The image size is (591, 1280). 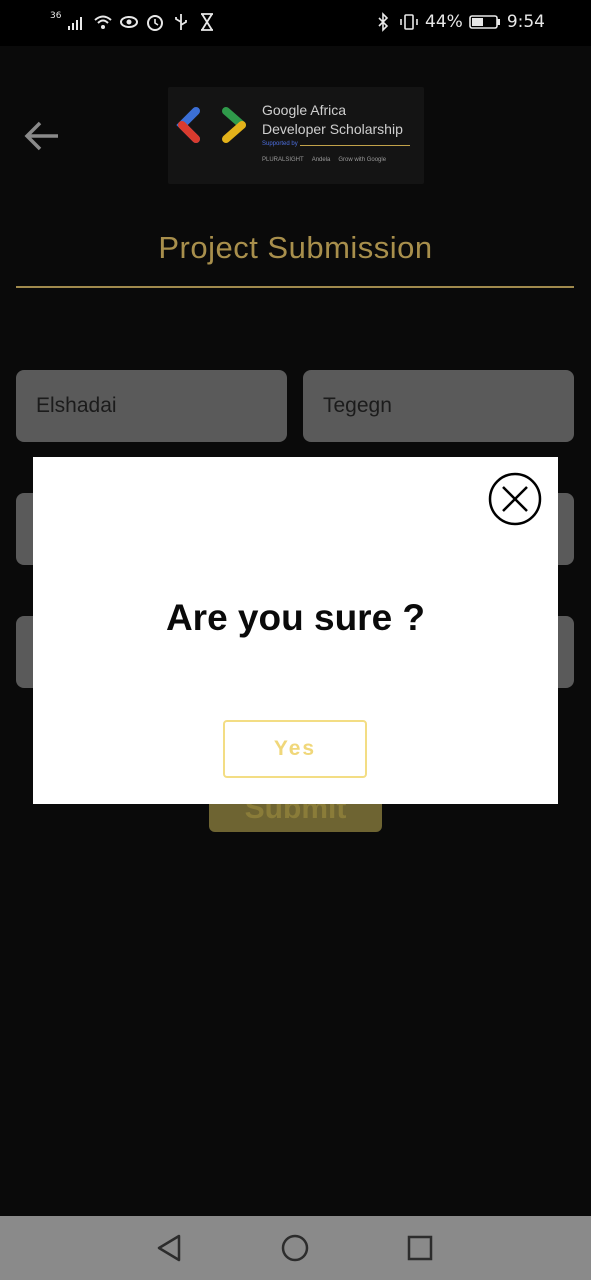 I want to click on banner-title: Google Africa Developer Scholarship, so click(x=342, y=120).